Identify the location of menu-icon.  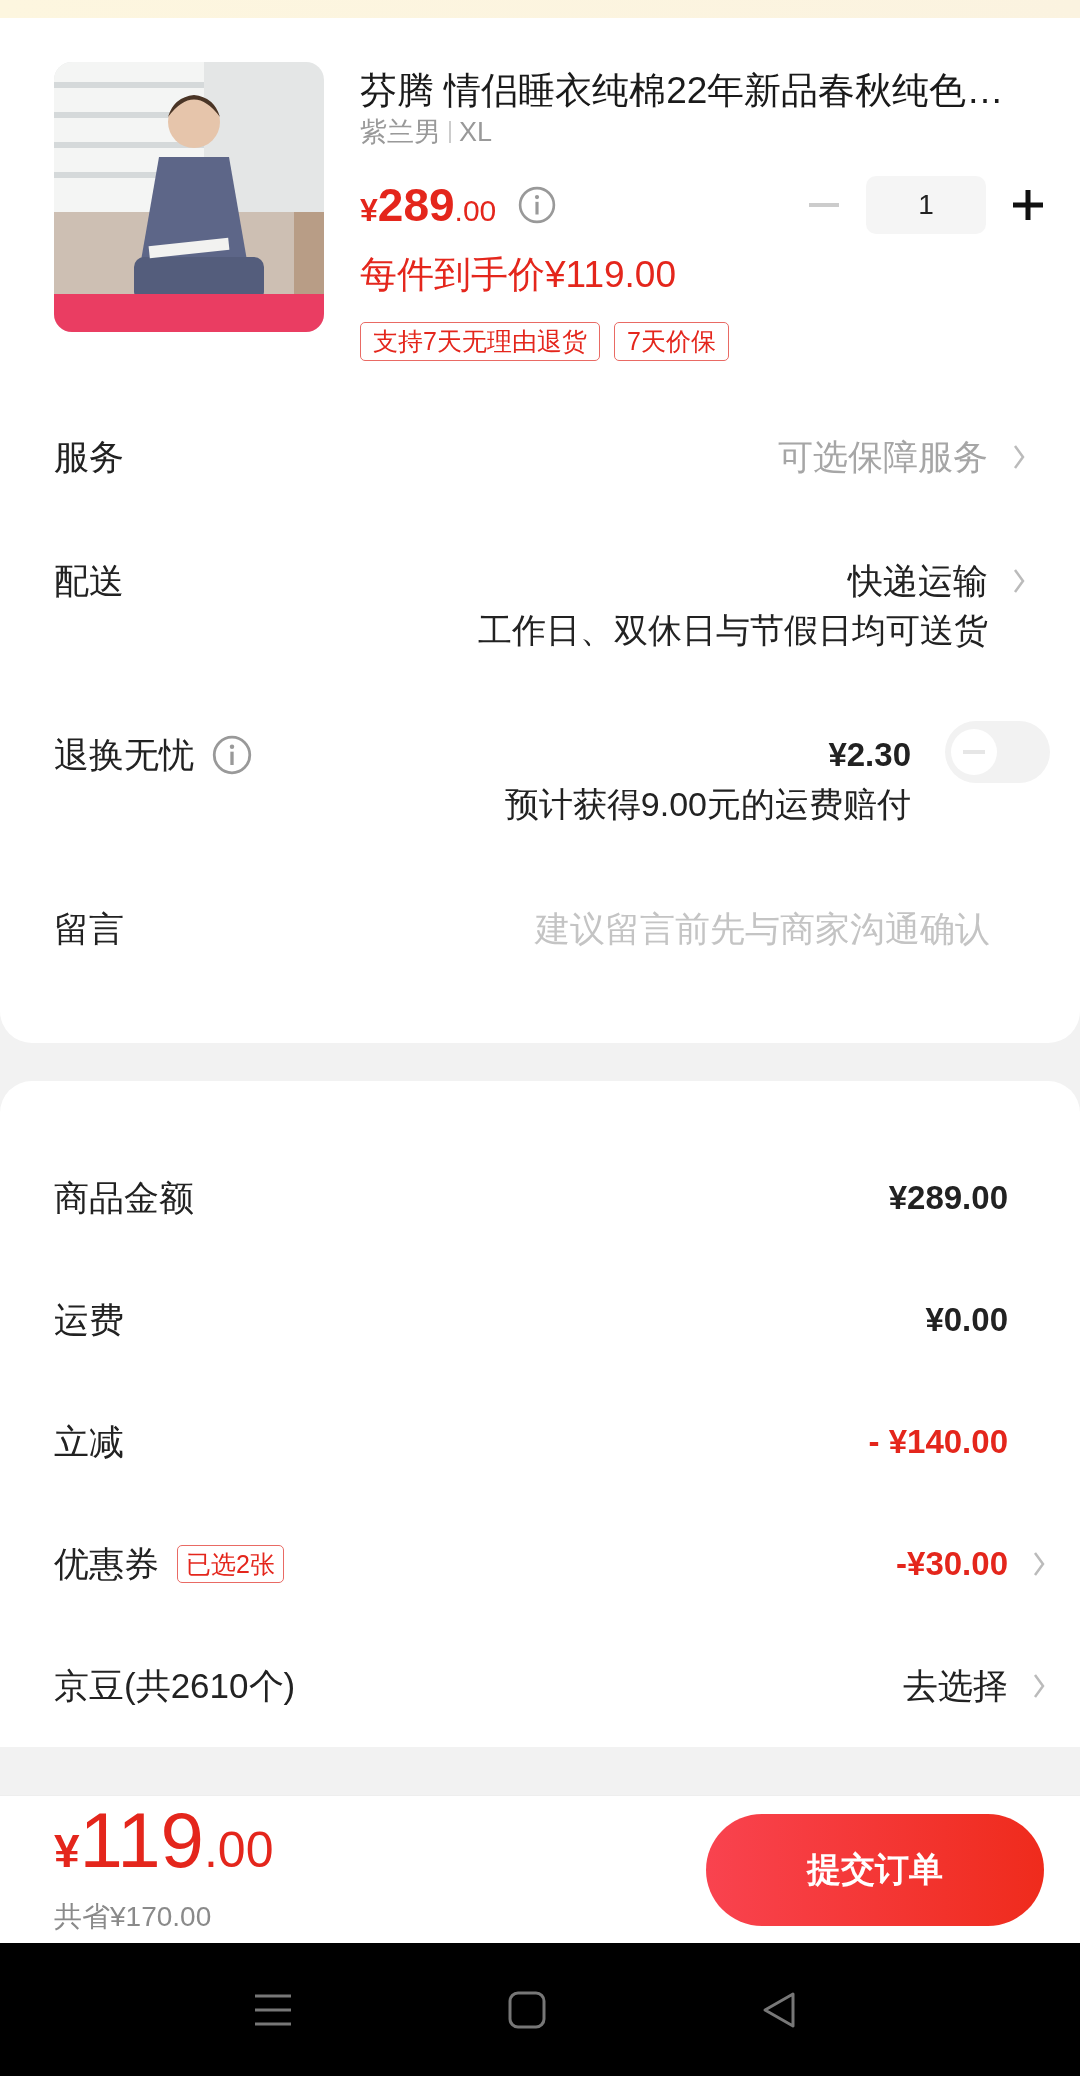
(273, 2009).